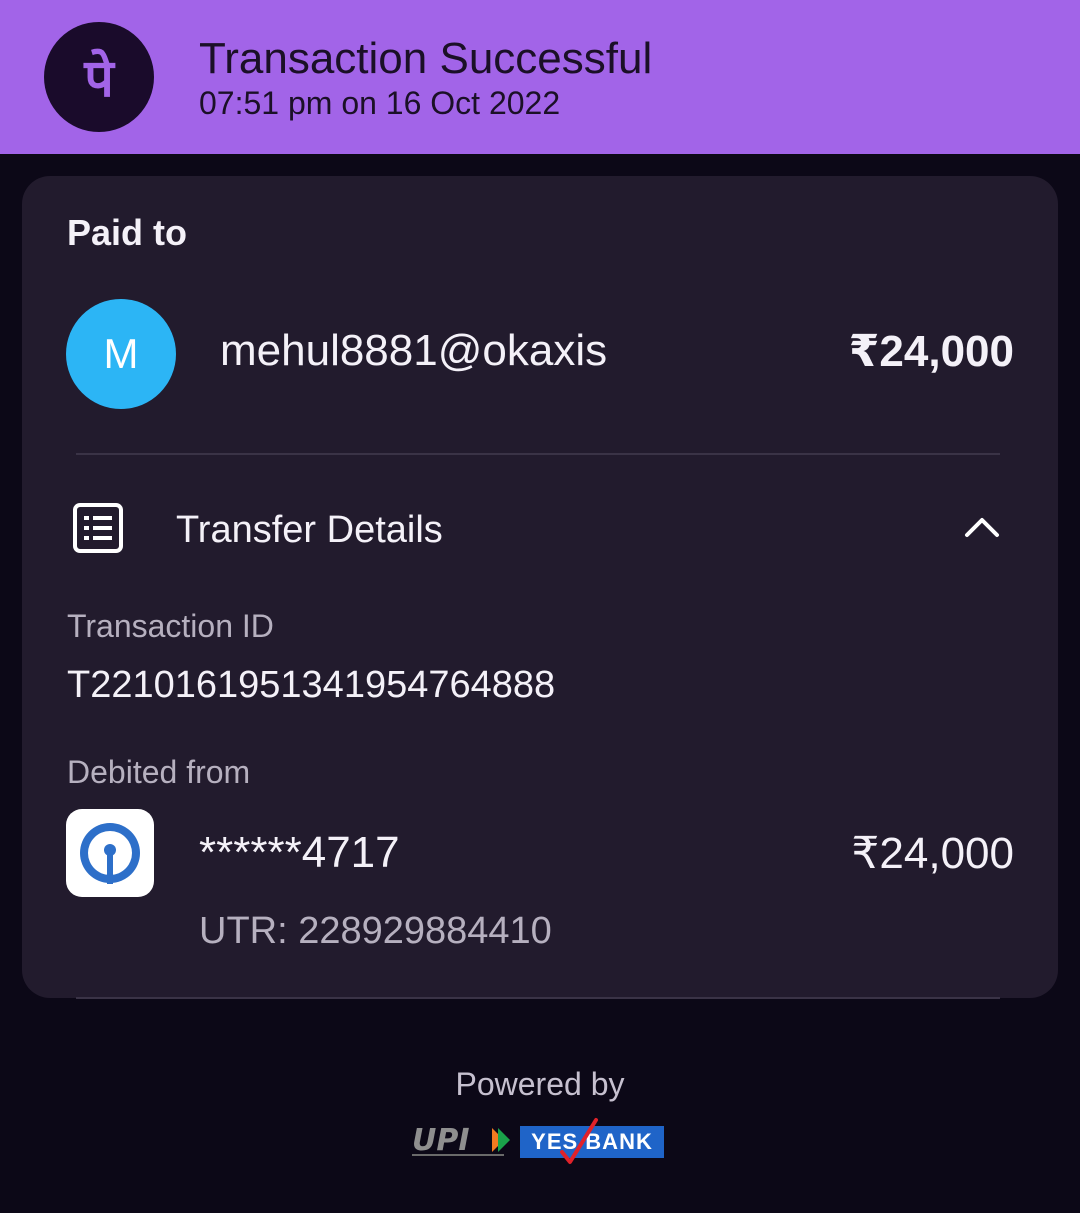 This screenshot has width=1080, height=1213. What do you see at coordinates (413, 351) in the screenshot?
I see `payee-upi-id: mehul8881@okaxis` at bounding box center [413, 351].